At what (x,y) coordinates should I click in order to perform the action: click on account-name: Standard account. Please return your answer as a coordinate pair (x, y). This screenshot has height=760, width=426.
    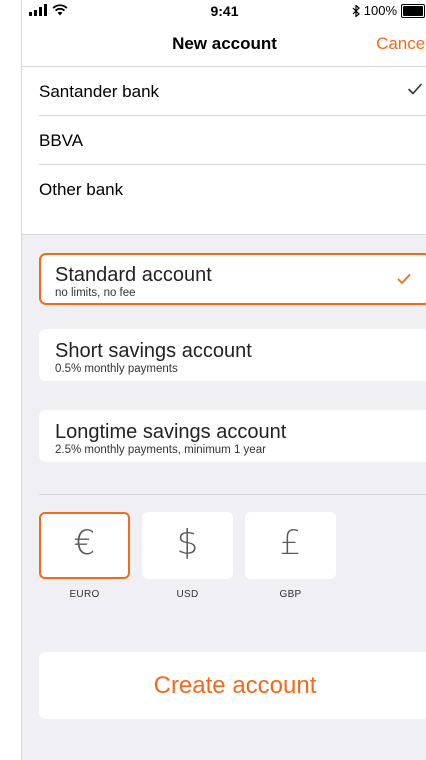
    Looking at the image, I should click on (133, 275).